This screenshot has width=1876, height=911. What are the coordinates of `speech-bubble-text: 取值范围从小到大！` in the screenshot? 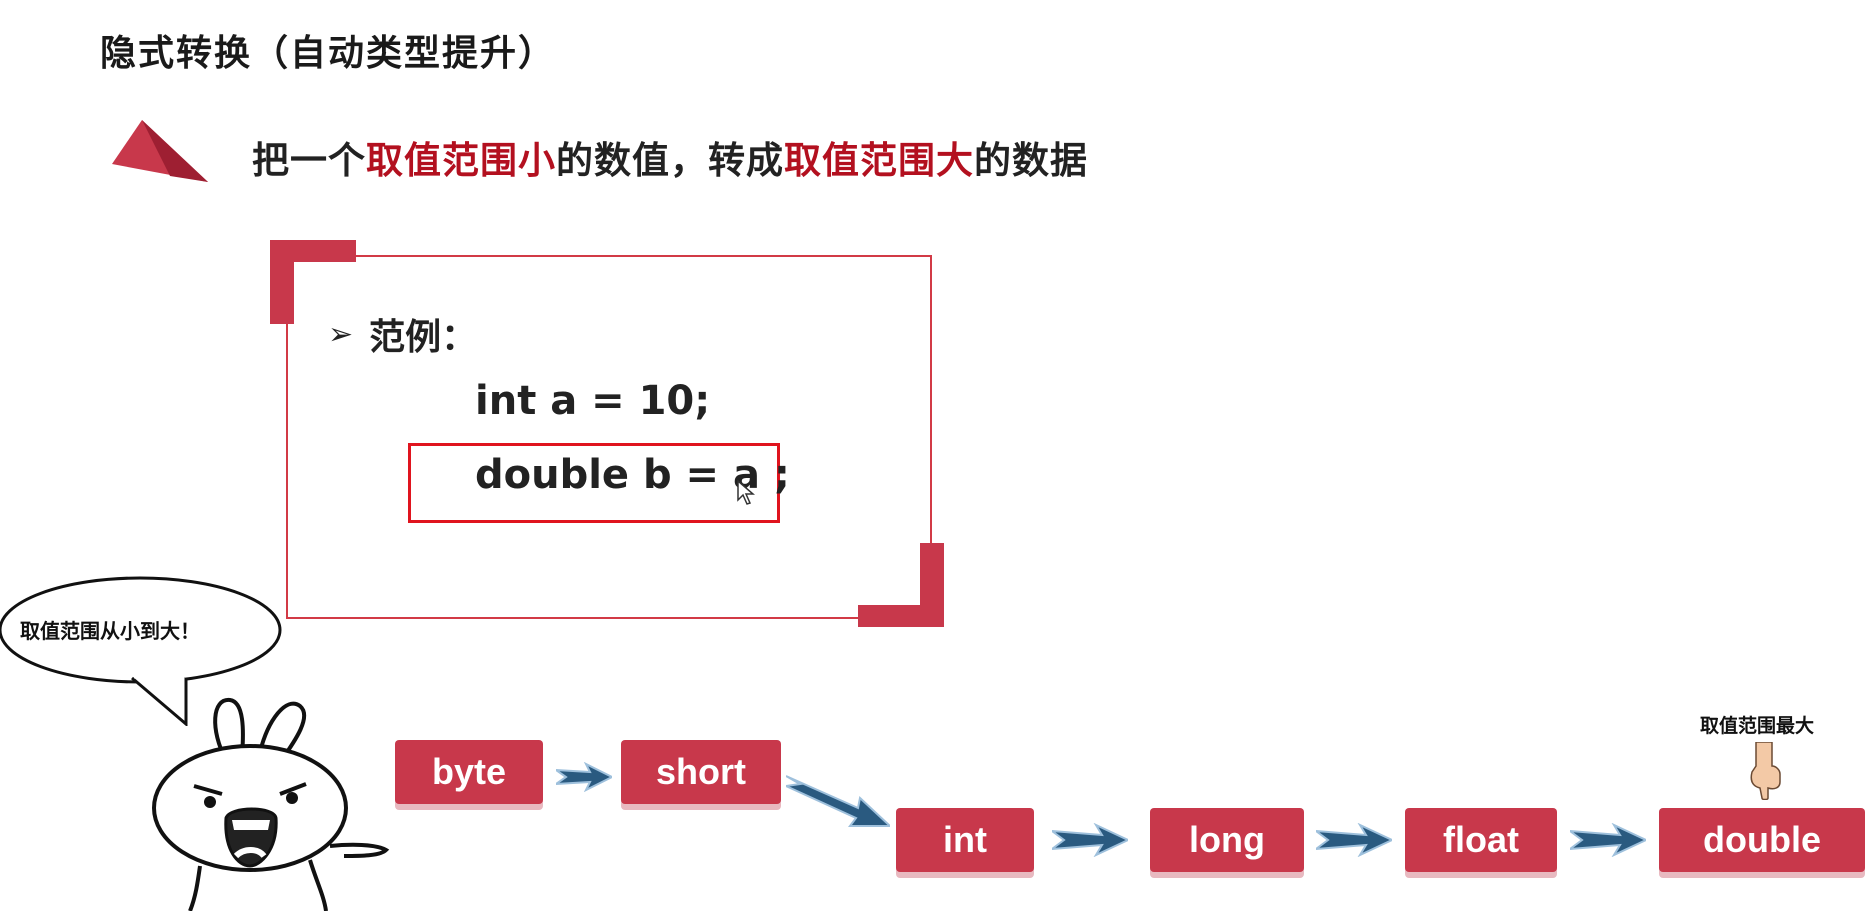 It's located at (110, 632).